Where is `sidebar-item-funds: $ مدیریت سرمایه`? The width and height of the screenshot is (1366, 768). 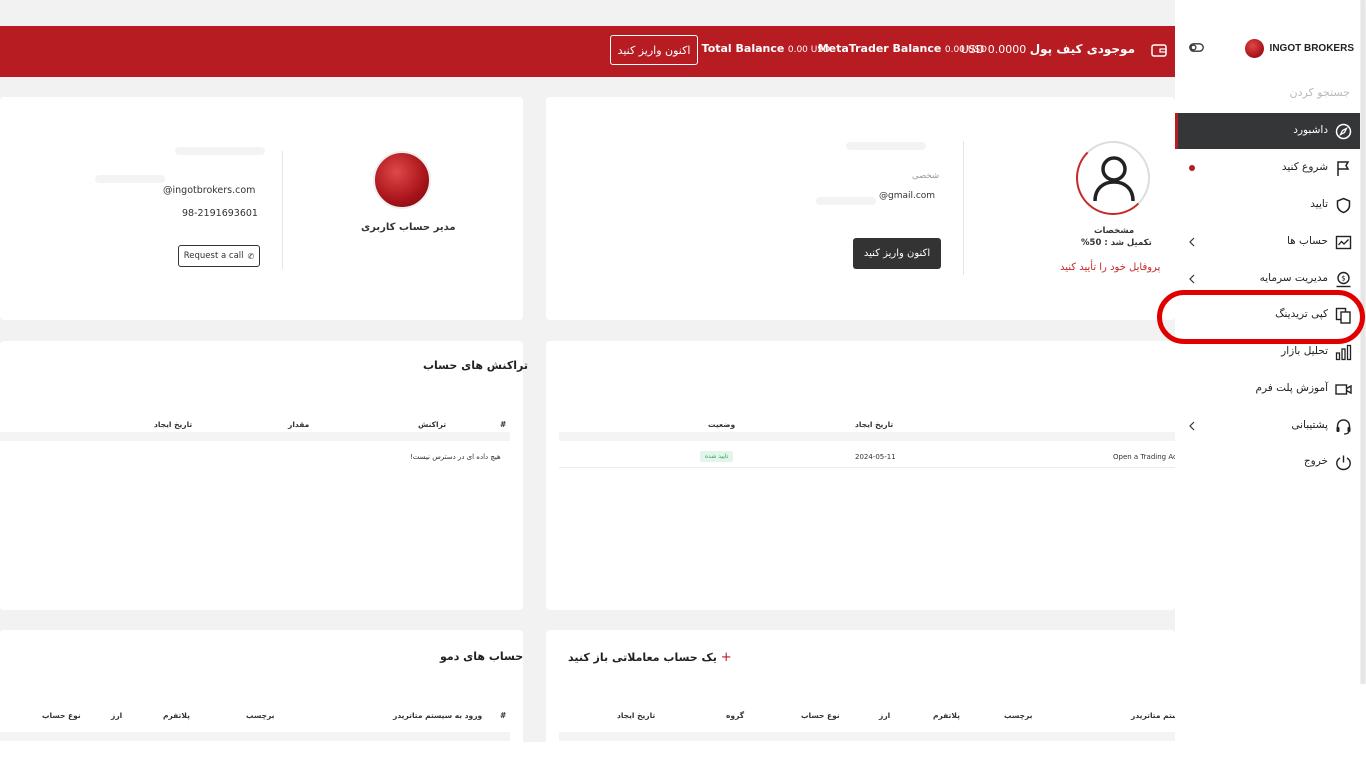
sidebar-item-funds: $ مدیریت سرمایه is located at coordinates (1267, 279).